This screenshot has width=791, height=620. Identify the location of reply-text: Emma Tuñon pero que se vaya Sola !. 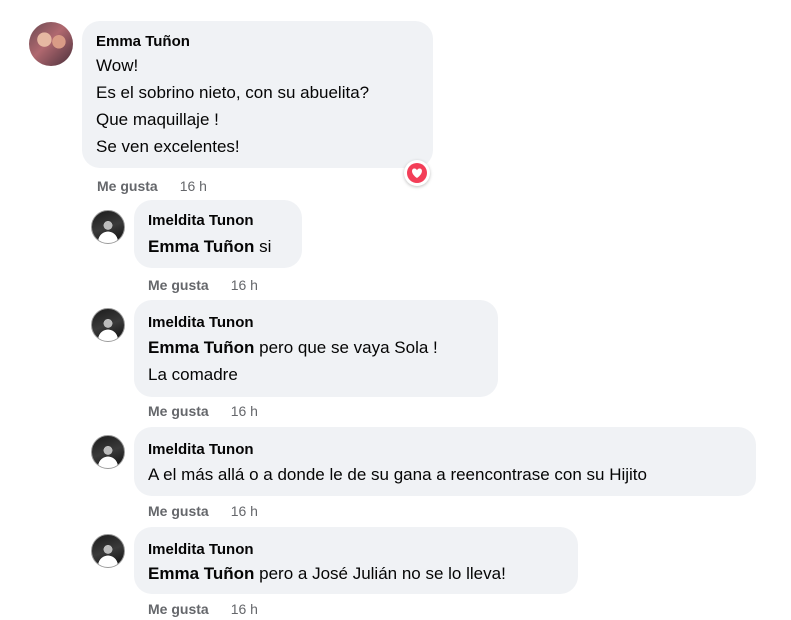
(293, 348).